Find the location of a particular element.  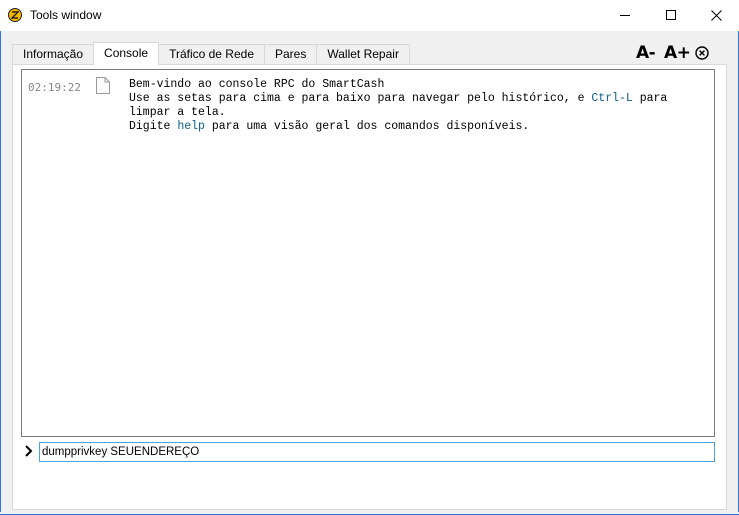

maximize-icon is located at coordinates (671, 15).